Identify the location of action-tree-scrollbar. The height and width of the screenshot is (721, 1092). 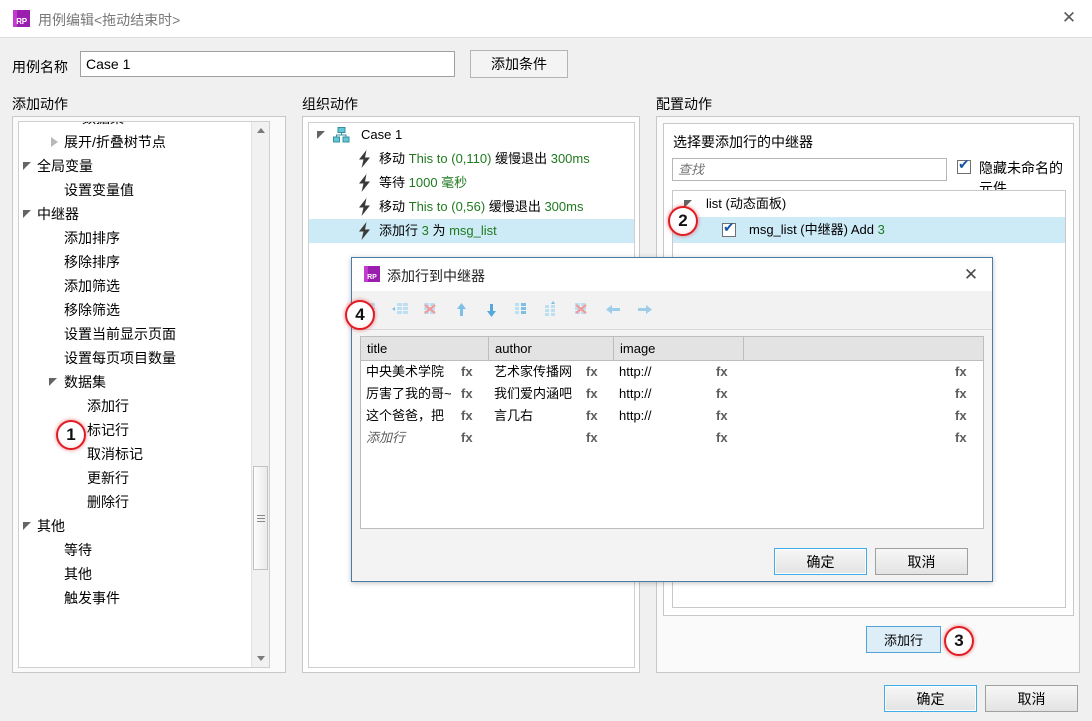
(260, 394).